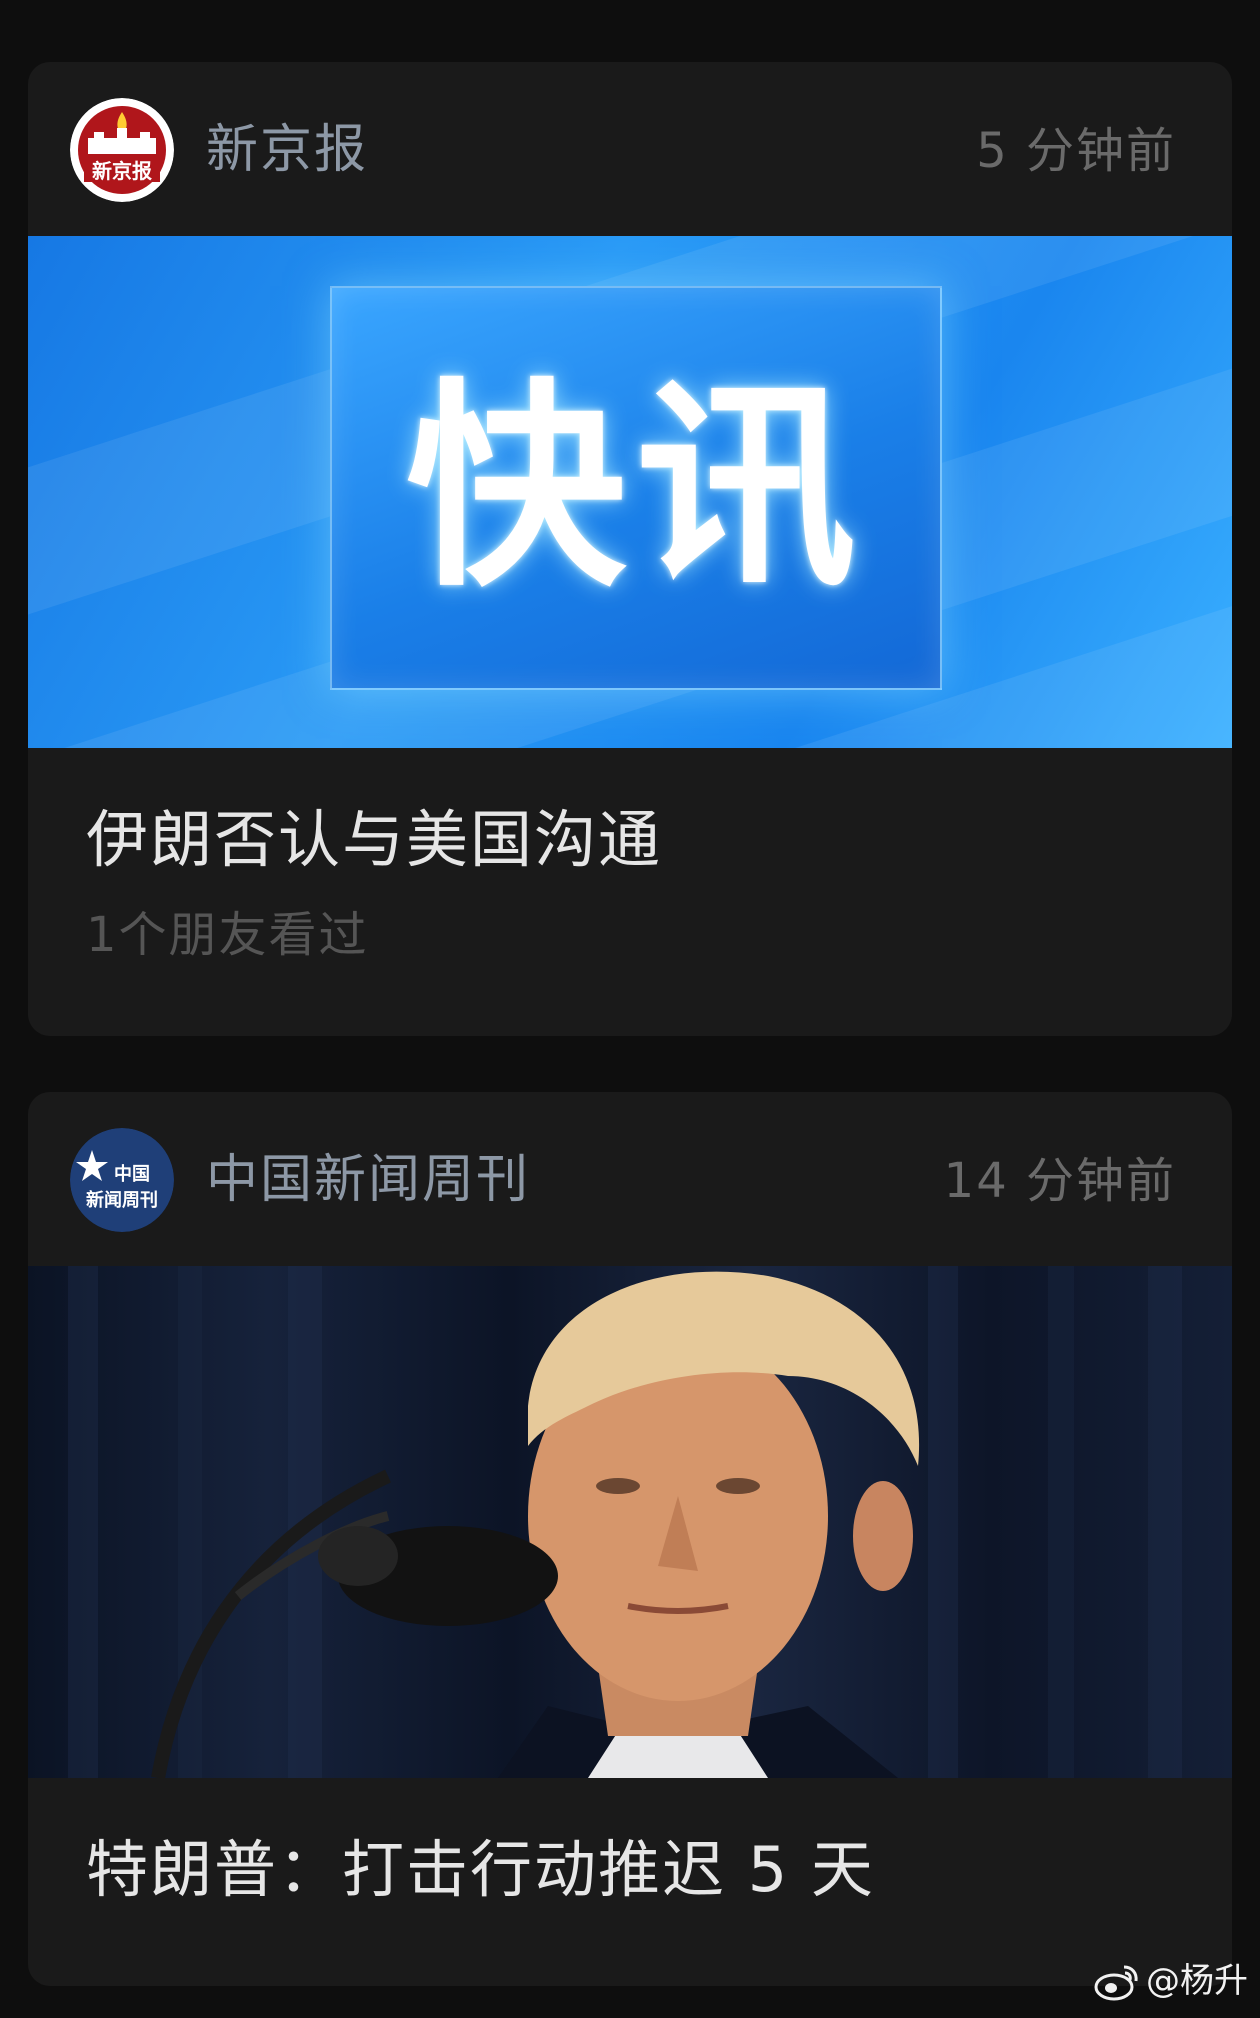  Describe the element at coordinates (1197, 1981) in the screenshot. I see `watermark-text: @杨升` at that location.